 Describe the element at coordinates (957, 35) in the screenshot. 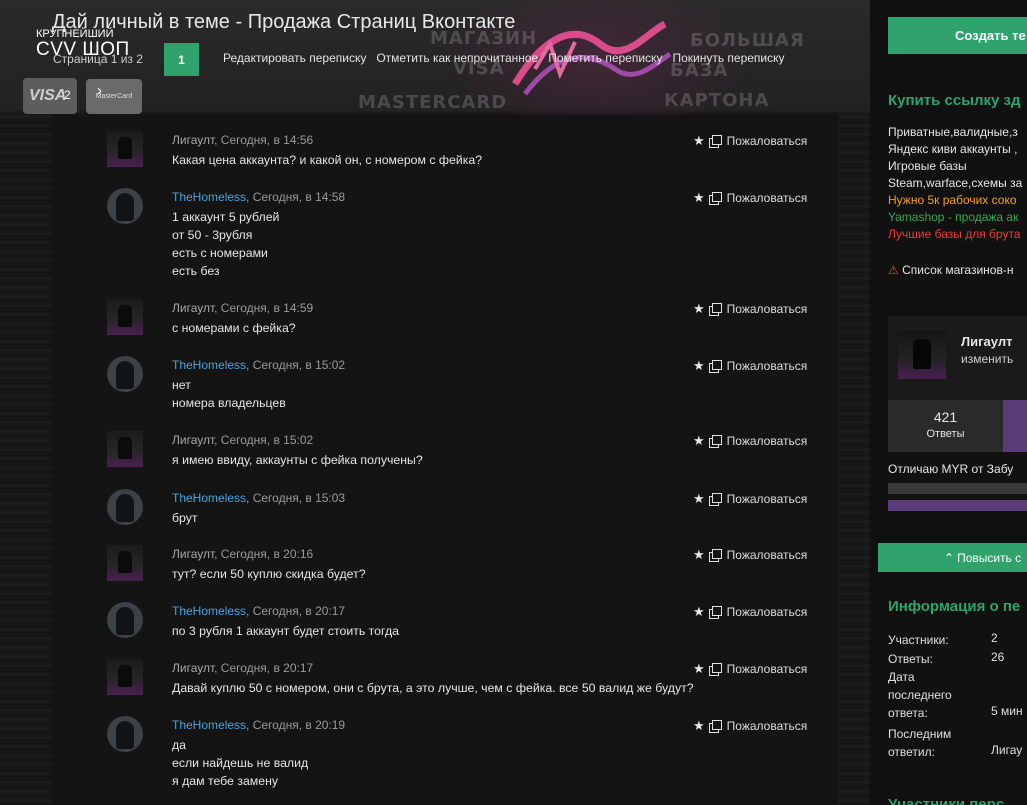

I see `create-thread-button: Создать те` at that location.